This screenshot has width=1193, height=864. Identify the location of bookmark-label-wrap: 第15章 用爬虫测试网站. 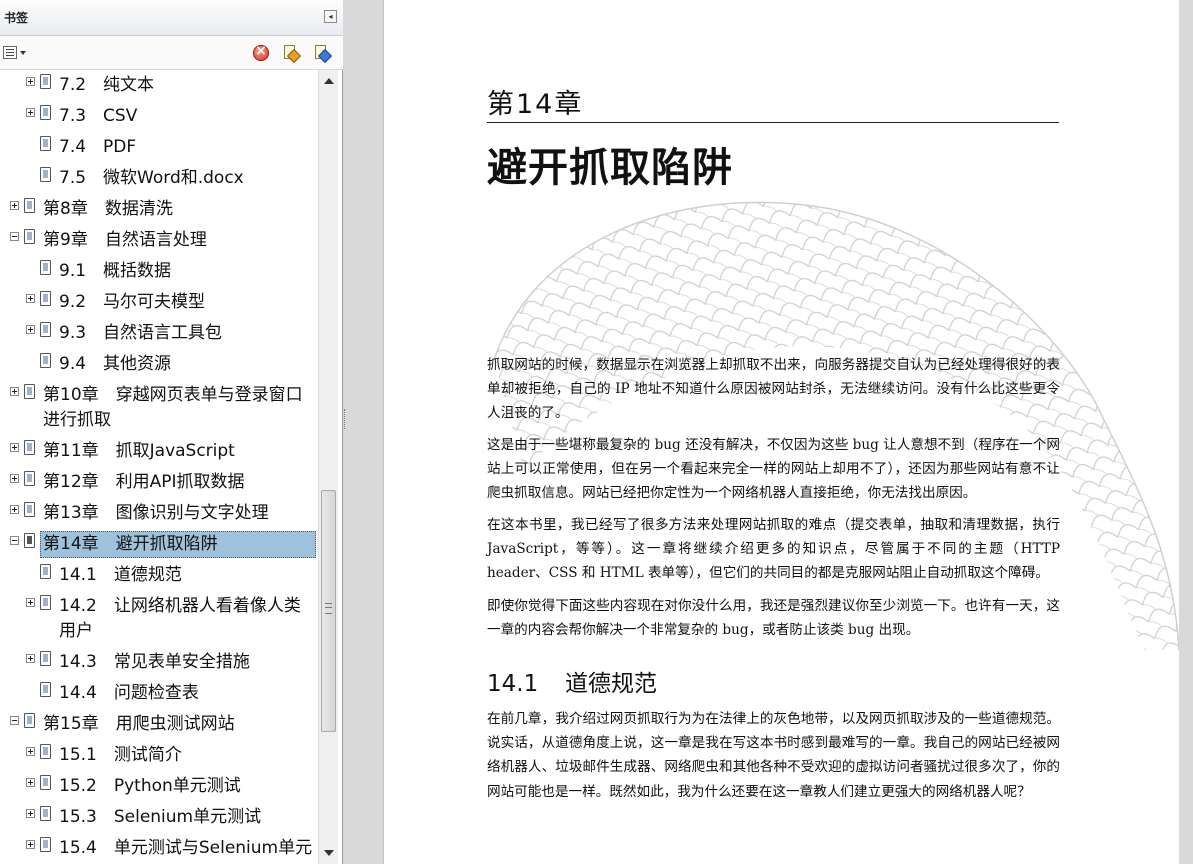
(139, 724).